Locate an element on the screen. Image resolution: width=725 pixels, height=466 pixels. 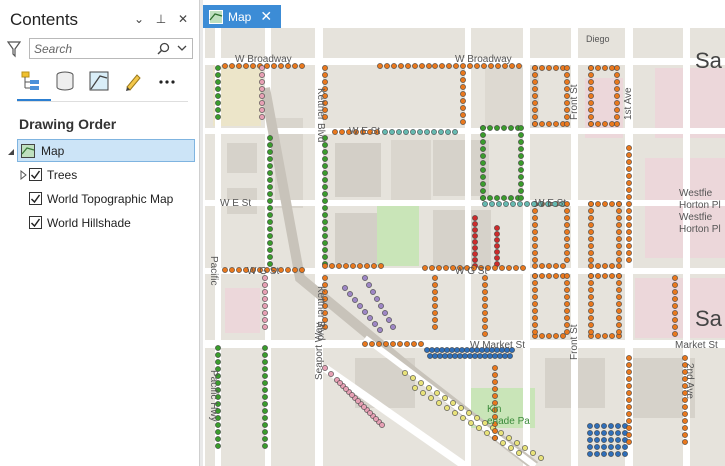
filter-icon is located at coordinates (14, 49).